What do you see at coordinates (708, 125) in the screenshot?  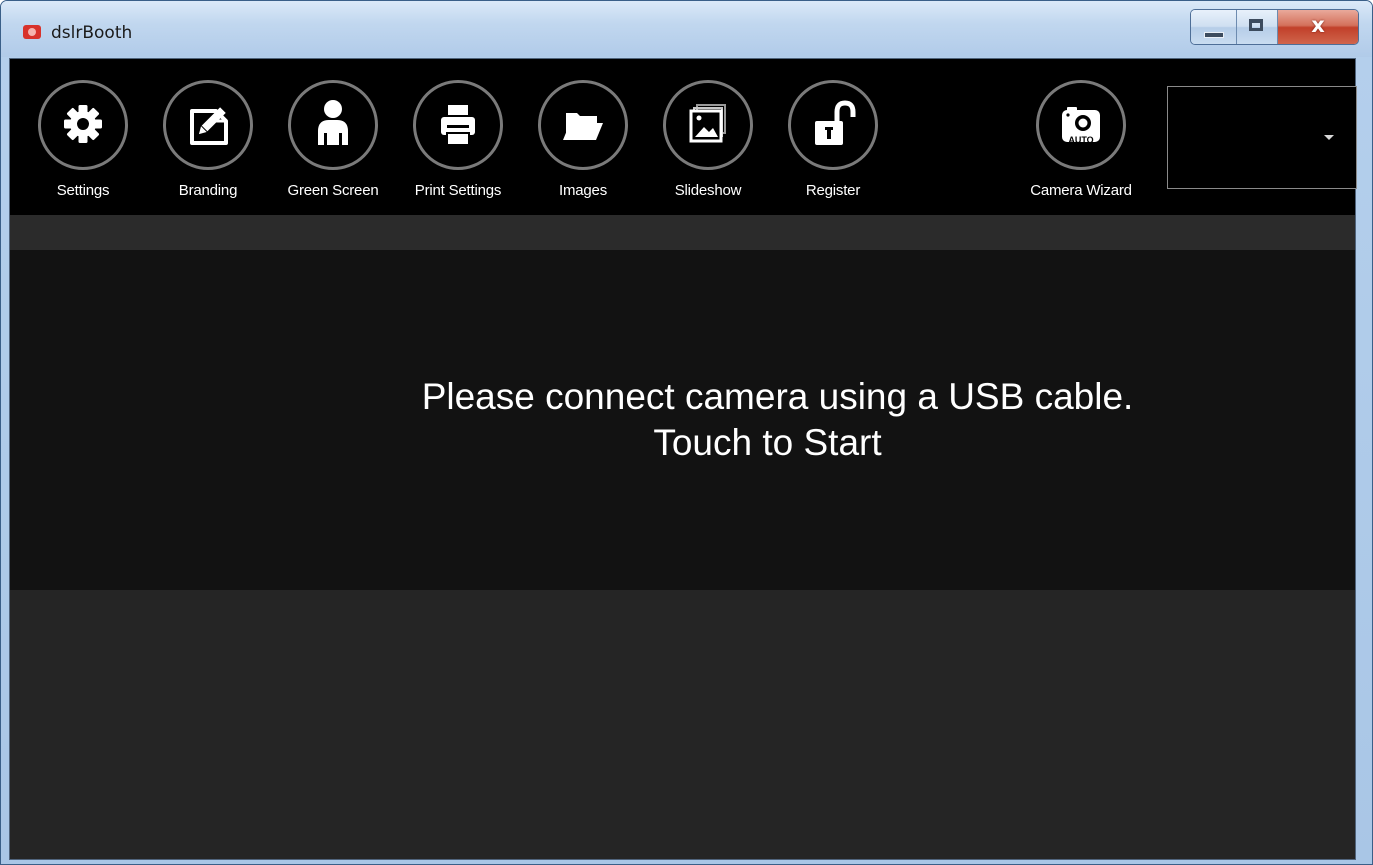 I see `slideshow-icon` at bounding box center [708, 125].